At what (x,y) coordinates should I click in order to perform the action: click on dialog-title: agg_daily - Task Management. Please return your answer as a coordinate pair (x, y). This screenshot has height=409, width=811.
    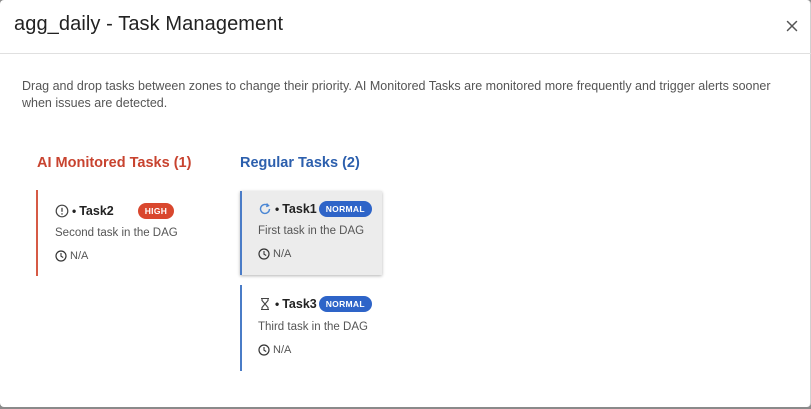
    Looking at the image, I should click on (149, 24).